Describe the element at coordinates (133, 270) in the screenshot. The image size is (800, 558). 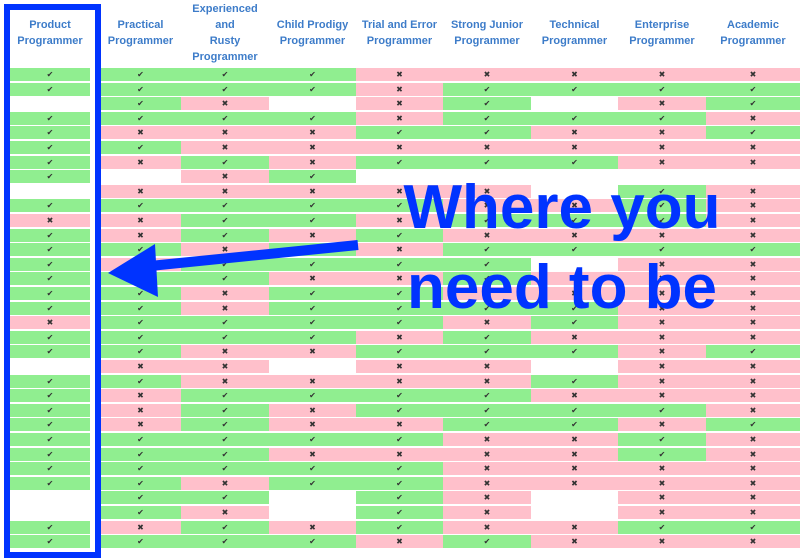
I see `arrow-head` at that location.